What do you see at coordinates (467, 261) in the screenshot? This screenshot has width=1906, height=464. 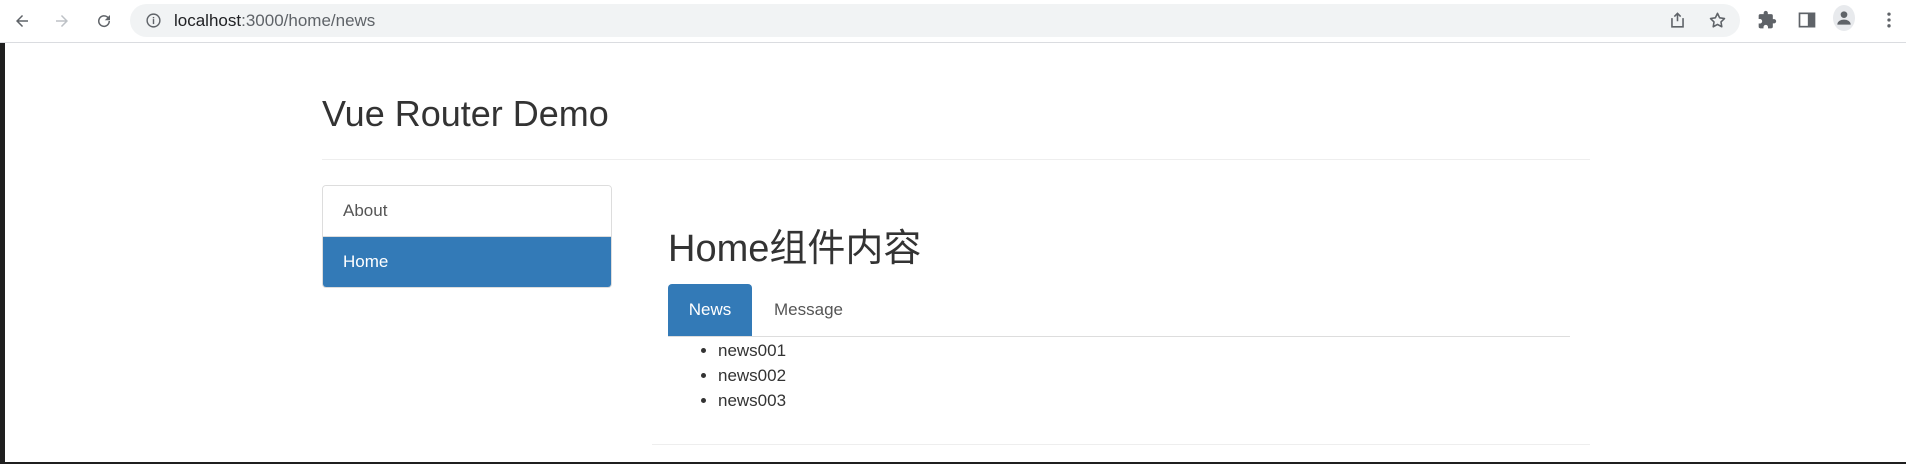 I see `sidebar-item-home: Home` at bounding box center [467, 261].